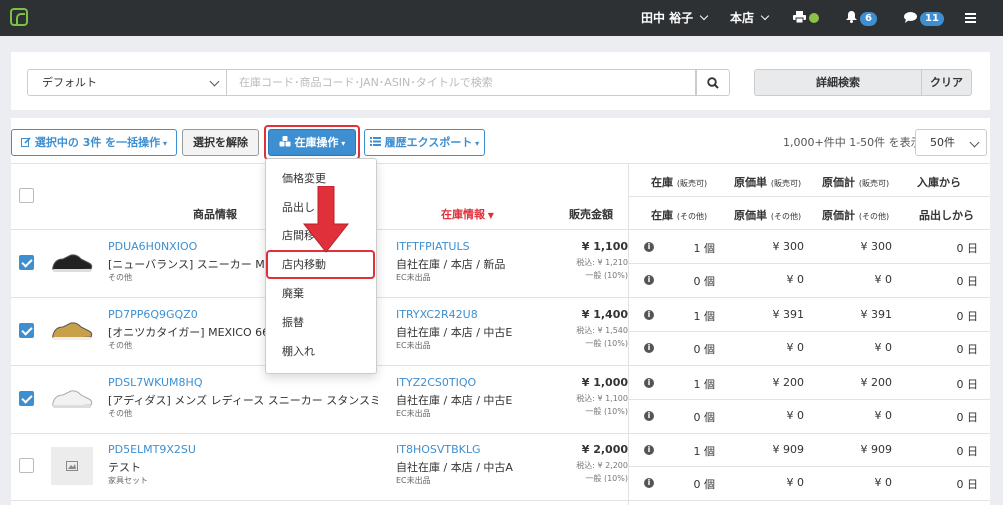  Describe the element at coordinates (471, 382) in the screenshot. I see `stock-code-link: ITYZ2CS0TIQO` at that location.